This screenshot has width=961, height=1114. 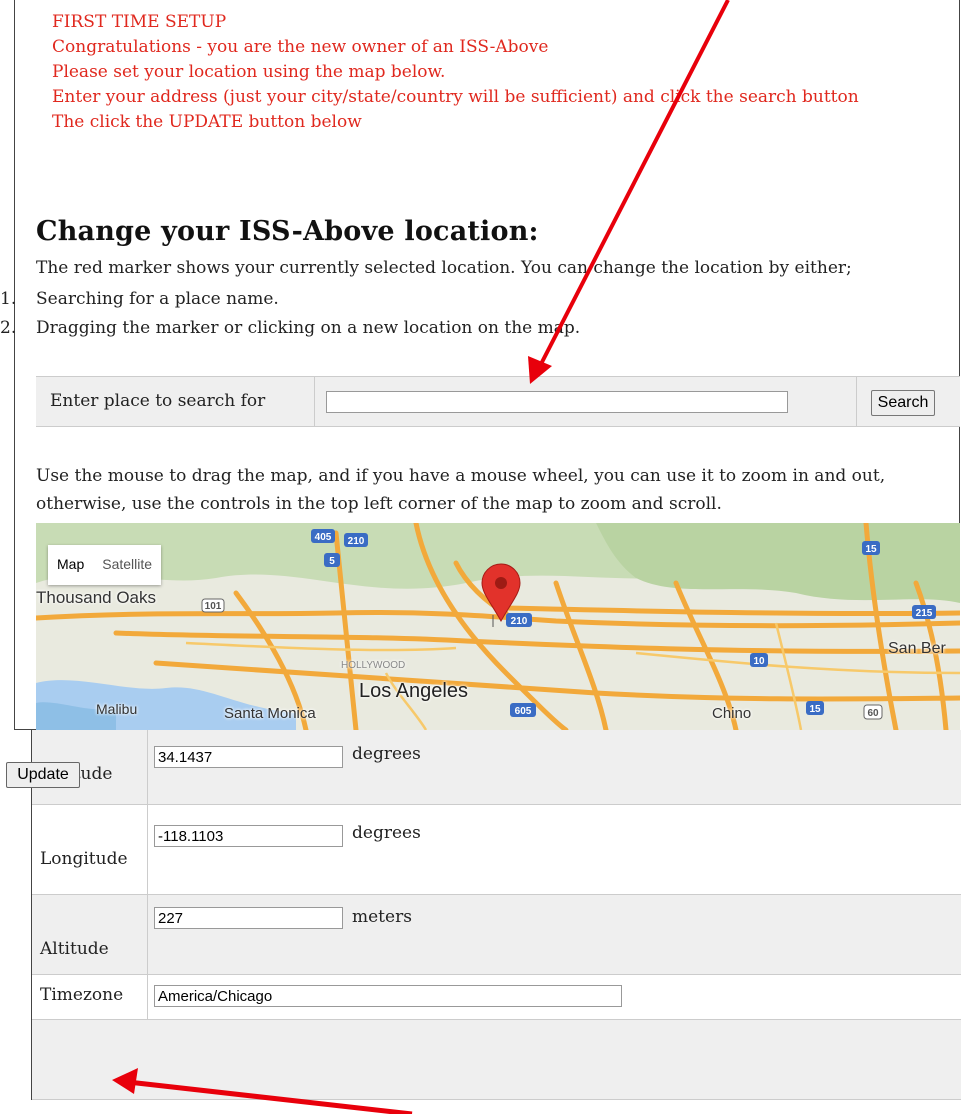 What do you see at coordinates (70, 565) in the screenshot?
I see `map-type-map-button: Map` at bounding box center [70, 565].